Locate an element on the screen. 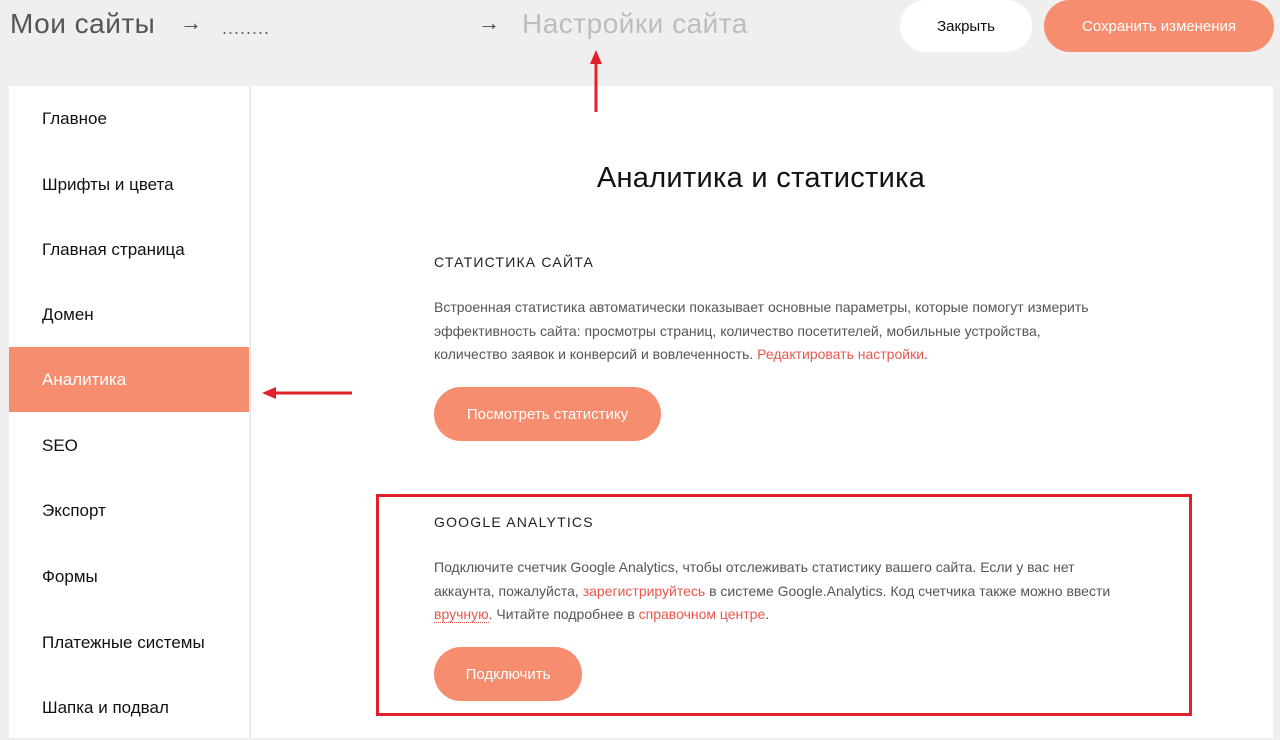 Image resolution: width=1280 pixels, height=740 pixels. sidebar-item-analytics: Аналитика is located at coordinates (129, 379).